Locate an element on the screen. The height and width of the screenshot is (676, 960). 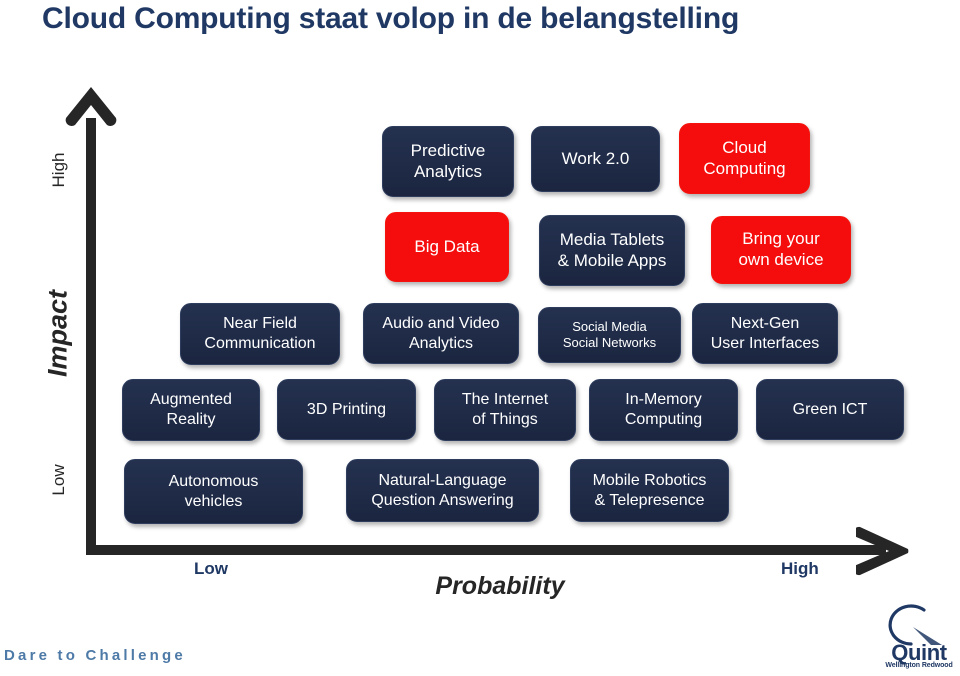
technology-box: Work 2.0 is located at coordinates (595, 159).